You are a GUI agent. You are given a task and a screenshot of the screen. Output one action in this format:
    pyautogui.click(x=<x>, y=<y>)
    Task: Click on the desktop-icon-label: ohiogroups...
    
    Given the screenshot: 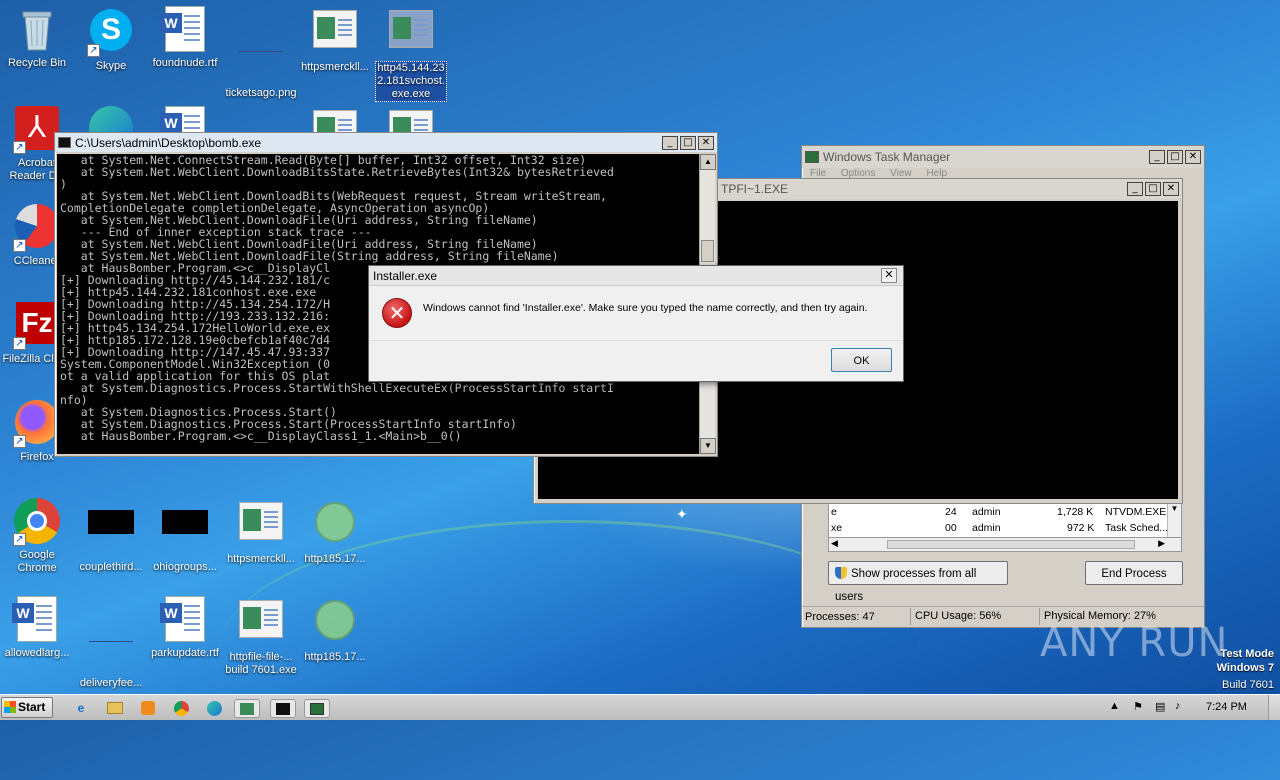 What is the action you would take?
    pyautogui.click(x=185, y=567)
    